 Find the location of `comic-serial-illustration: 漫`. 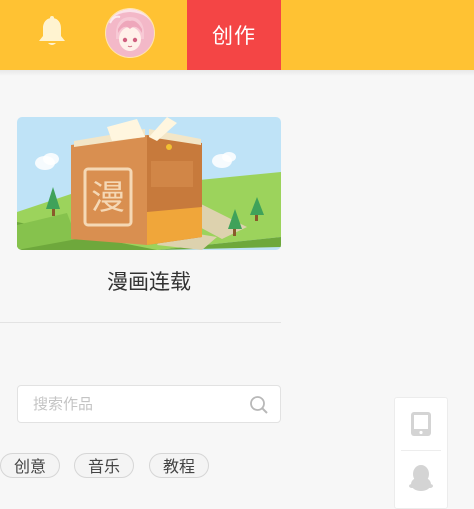

comic-serial-illustration: 漫 is located at coordinates (149, 183).